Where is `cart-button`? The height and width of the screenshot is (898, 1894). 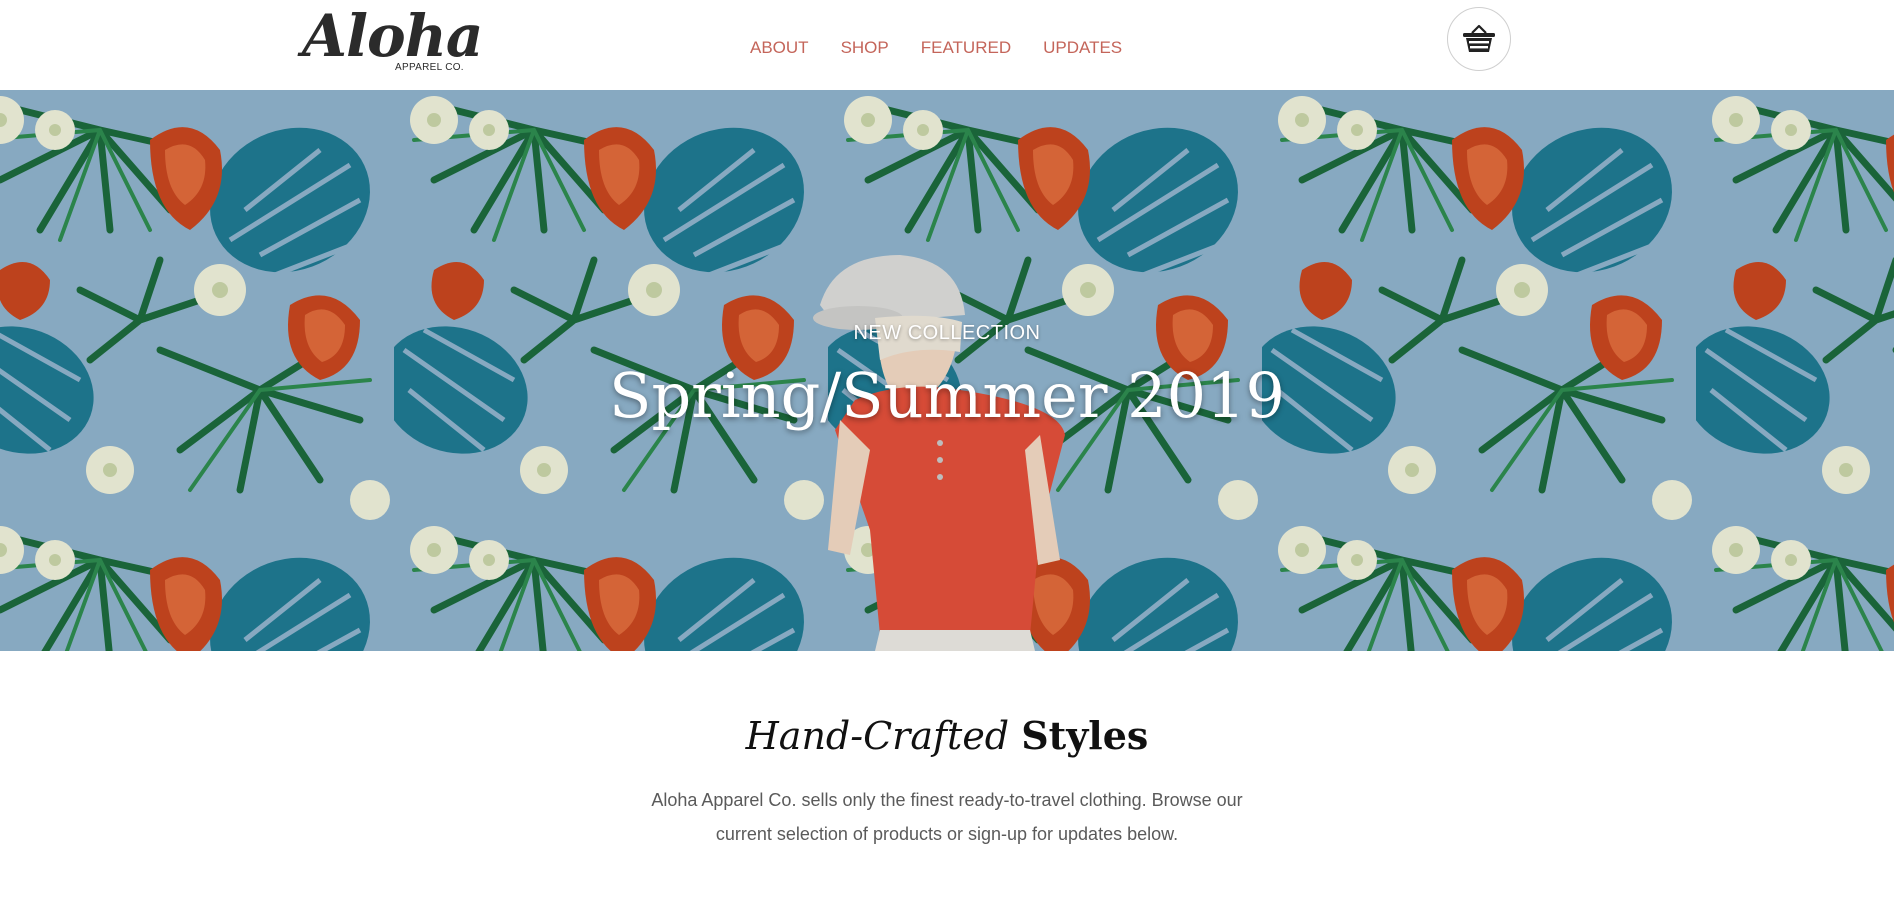 cart-button is located at coordinates (1479, 39).